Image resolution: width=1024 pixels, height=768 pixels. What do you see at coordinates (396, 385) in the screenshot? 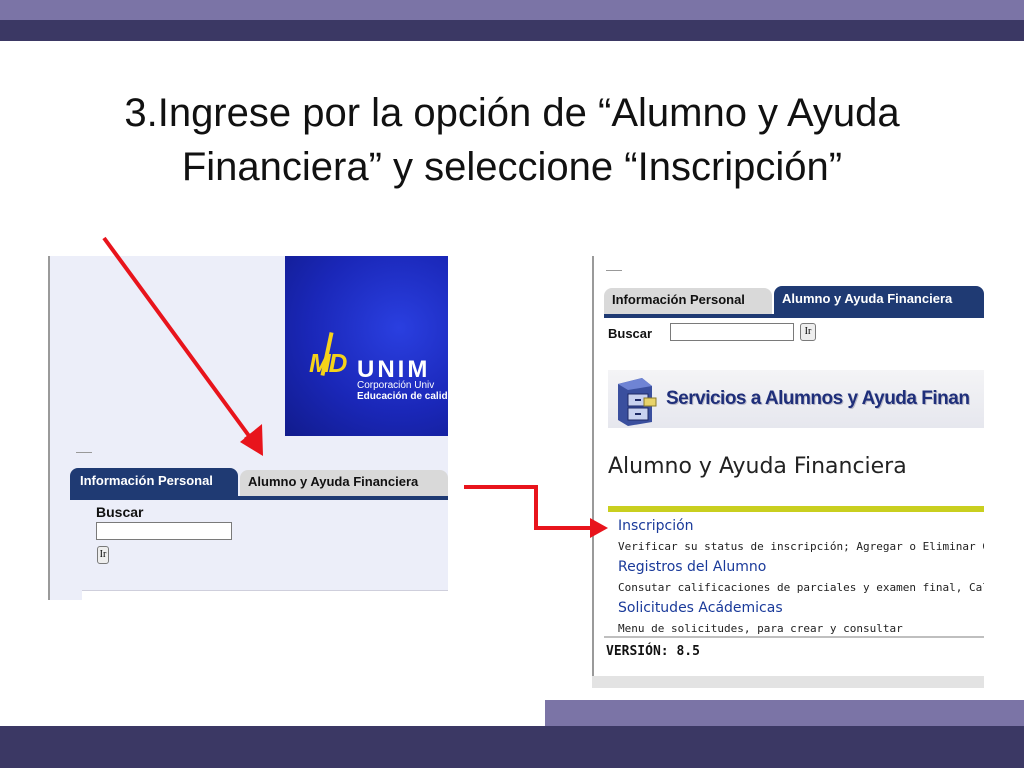
I see `logo-subtitle-1: Corporación Univ` at bounding box center [396, 385].